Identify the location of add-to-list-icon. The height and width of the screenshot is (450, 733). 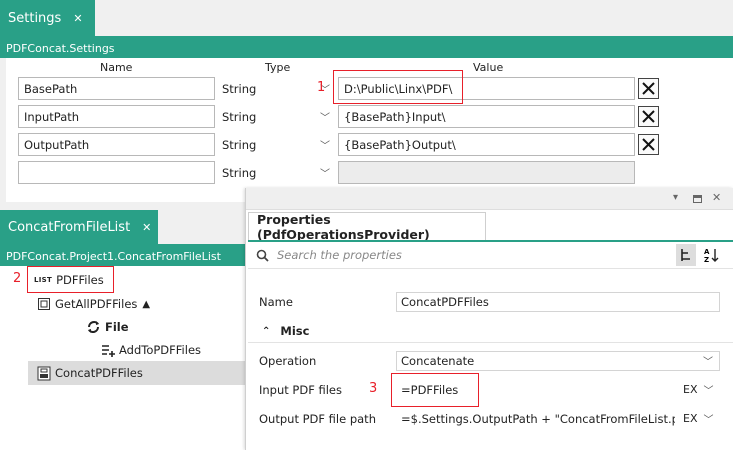
(108, 350).